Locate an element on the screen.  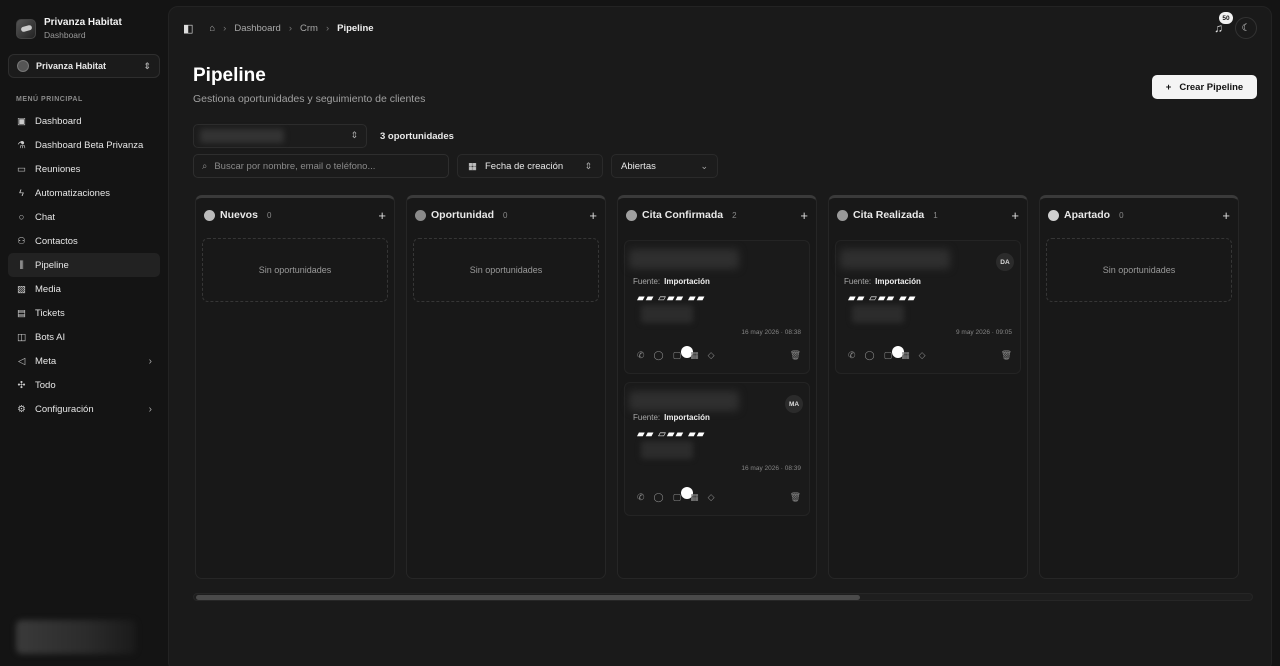
sidebar-item-todo: ✣ Todo is located at coordinates (84, 385).